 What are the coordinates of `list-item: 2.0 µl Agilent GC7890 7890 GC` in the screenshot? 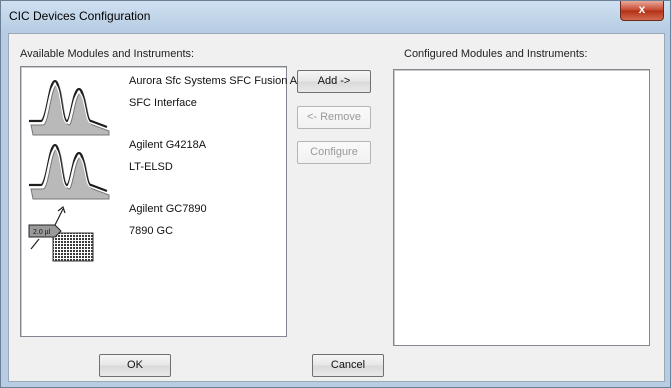 It's located at (153, 235).